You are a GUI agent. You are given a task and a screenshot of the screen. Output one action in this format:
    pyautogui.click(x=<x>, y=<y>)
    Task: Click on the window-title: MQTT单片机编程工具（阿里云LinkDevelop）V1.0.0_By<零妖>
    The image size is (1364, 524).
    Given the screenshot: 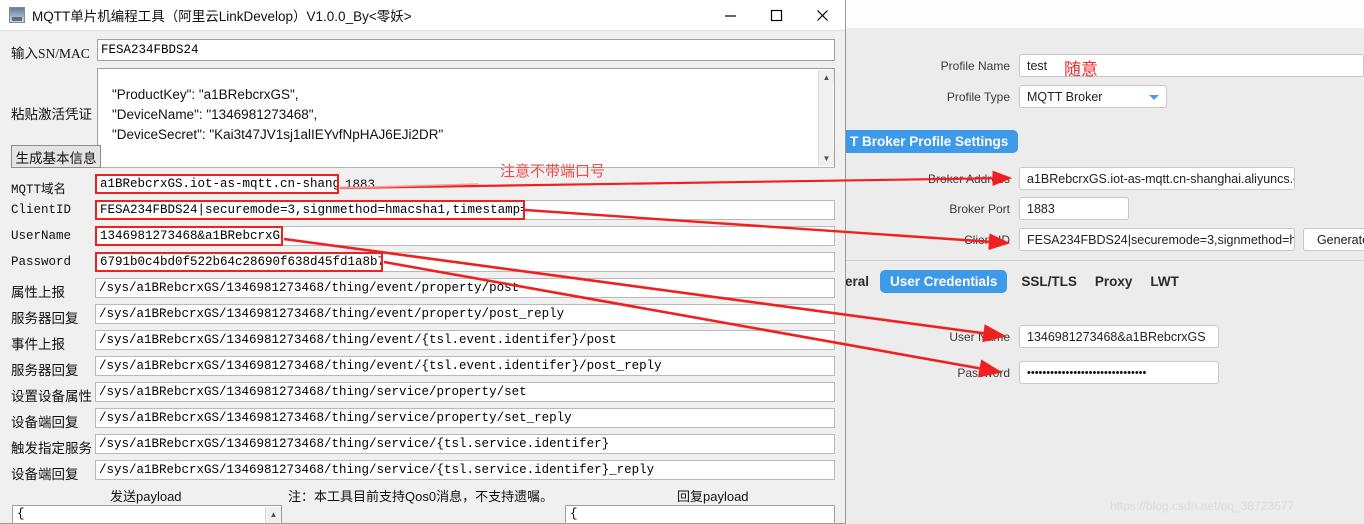 What is the action you would take?
    pyautogui.click(x=222, y=16)
    